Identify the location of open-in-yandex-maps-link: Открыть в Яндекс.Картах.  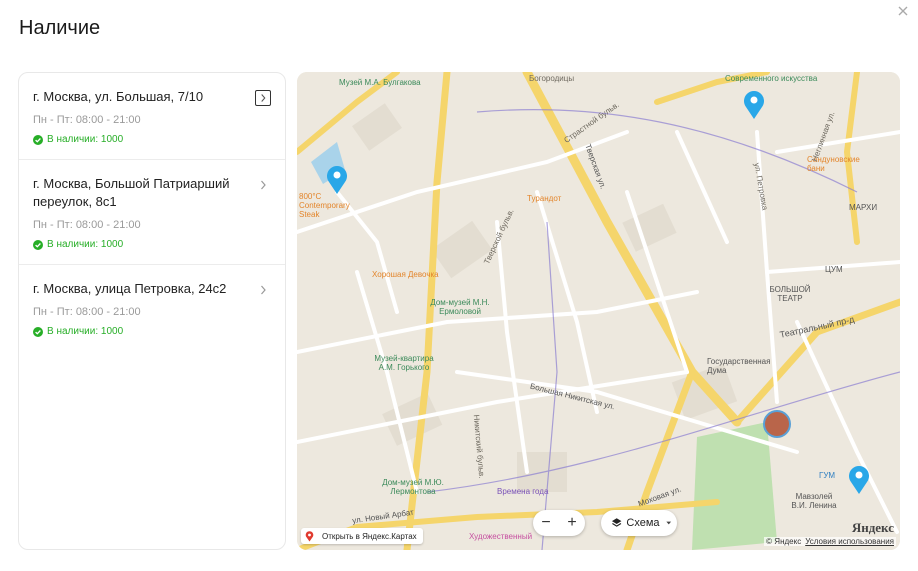
(362, 536).